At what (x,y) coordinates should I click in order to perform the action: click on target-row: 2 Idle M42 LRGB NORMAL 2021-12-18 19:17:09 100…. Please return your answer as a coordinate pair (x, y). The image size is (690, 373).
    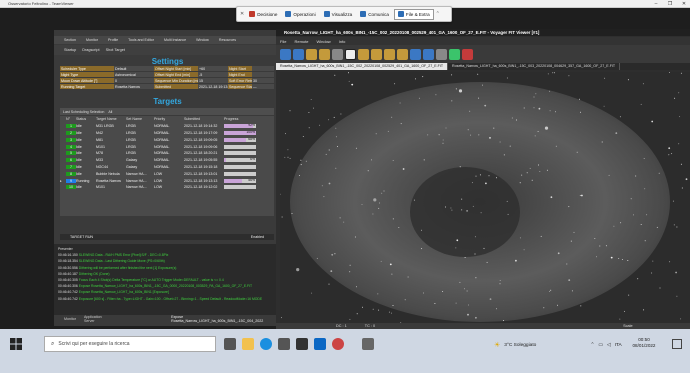
    Looking at the image, I should click on (167, 133).